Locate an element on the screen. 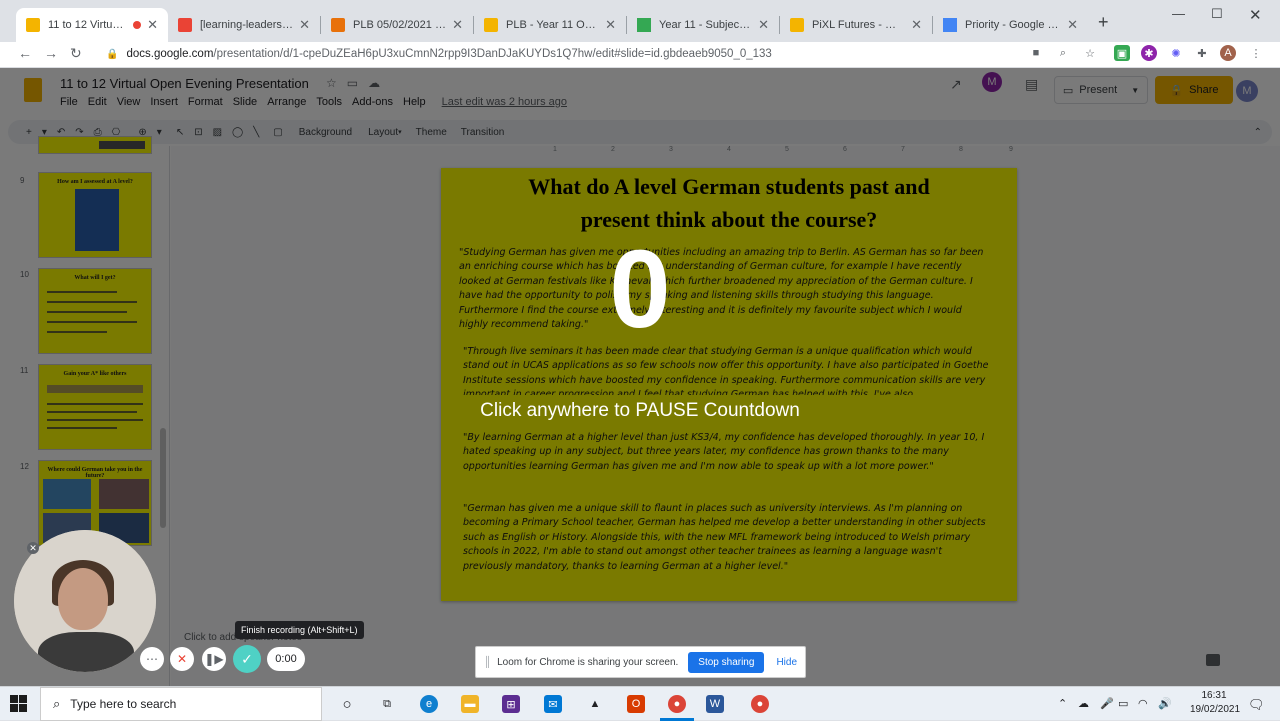 Image resolution: width=1280 pixels, height=721 pixels. store-icon: ⊞ is located at coordinates (511, 704).